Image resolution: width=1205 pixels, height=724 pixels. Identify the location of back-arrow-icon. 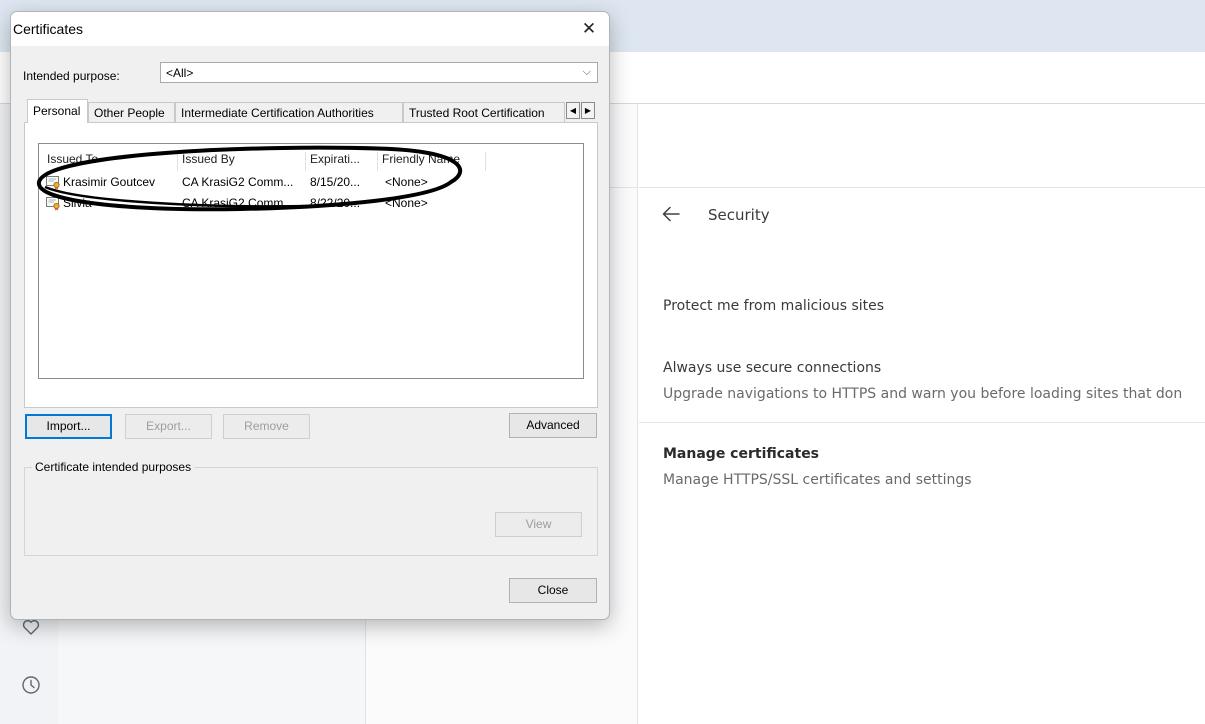
(671, 214).